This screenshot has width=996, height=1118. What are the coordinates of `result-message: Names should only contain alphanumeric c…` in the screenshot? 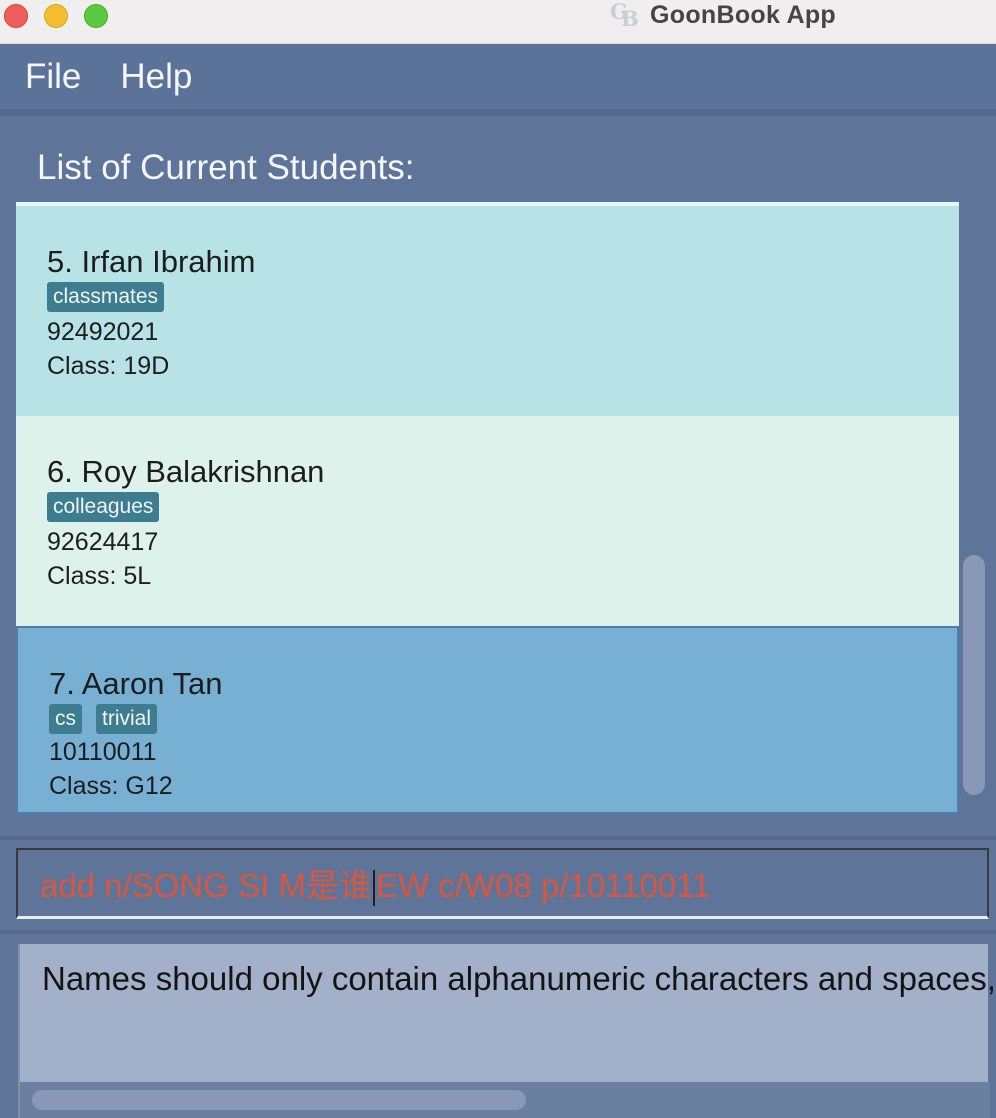 It's located at (519, 978).